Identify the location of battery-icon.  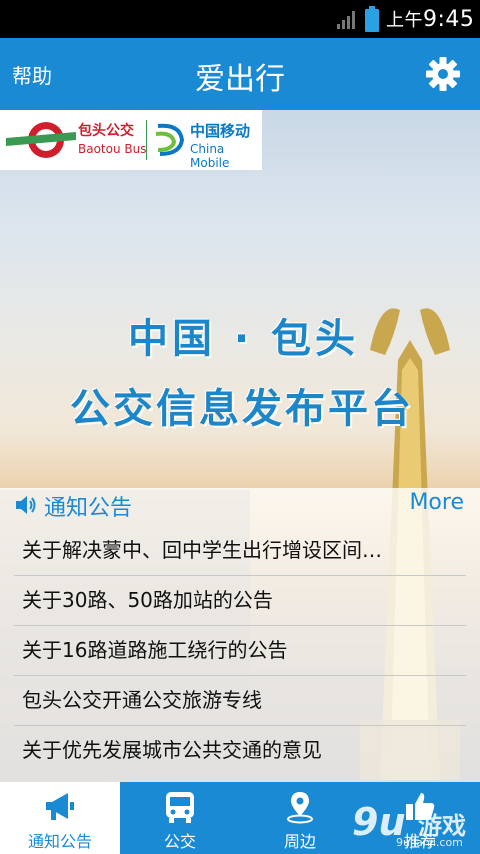
(372, 19).